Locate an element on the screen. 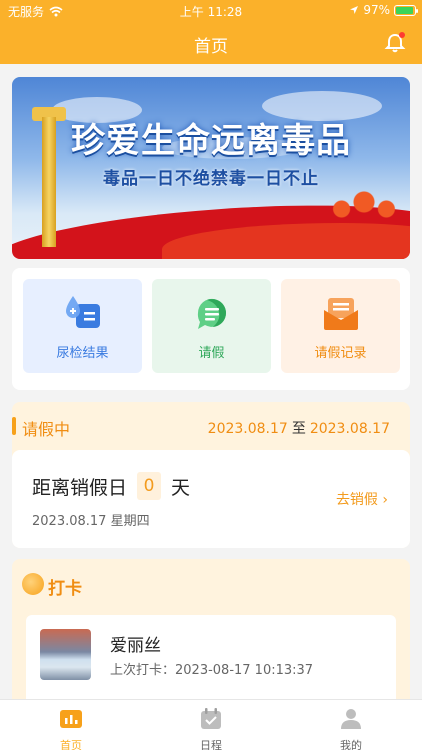 This screenshot has width=422, height=750. notification-badge is located at coordinates (402, 35).